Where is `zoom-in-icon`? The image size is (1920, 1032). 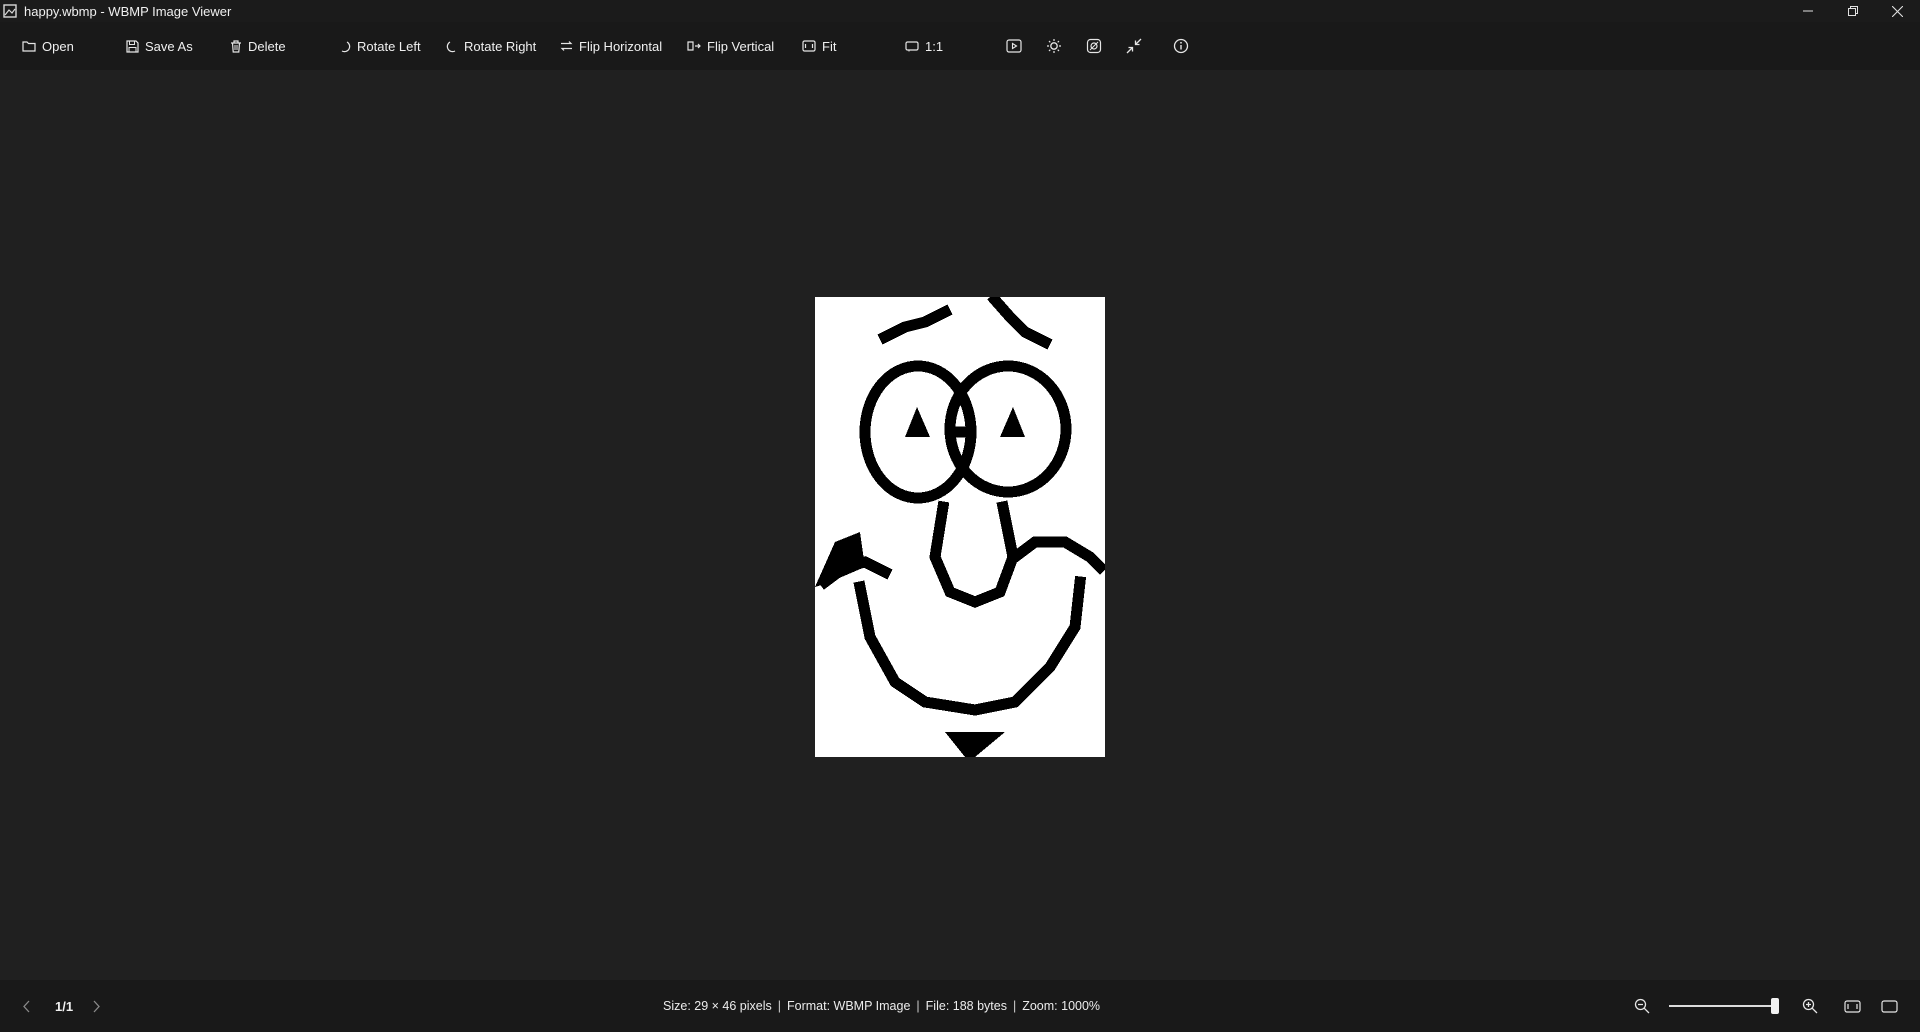 zoom-in-icon is located at coordinates (1810, 1006).